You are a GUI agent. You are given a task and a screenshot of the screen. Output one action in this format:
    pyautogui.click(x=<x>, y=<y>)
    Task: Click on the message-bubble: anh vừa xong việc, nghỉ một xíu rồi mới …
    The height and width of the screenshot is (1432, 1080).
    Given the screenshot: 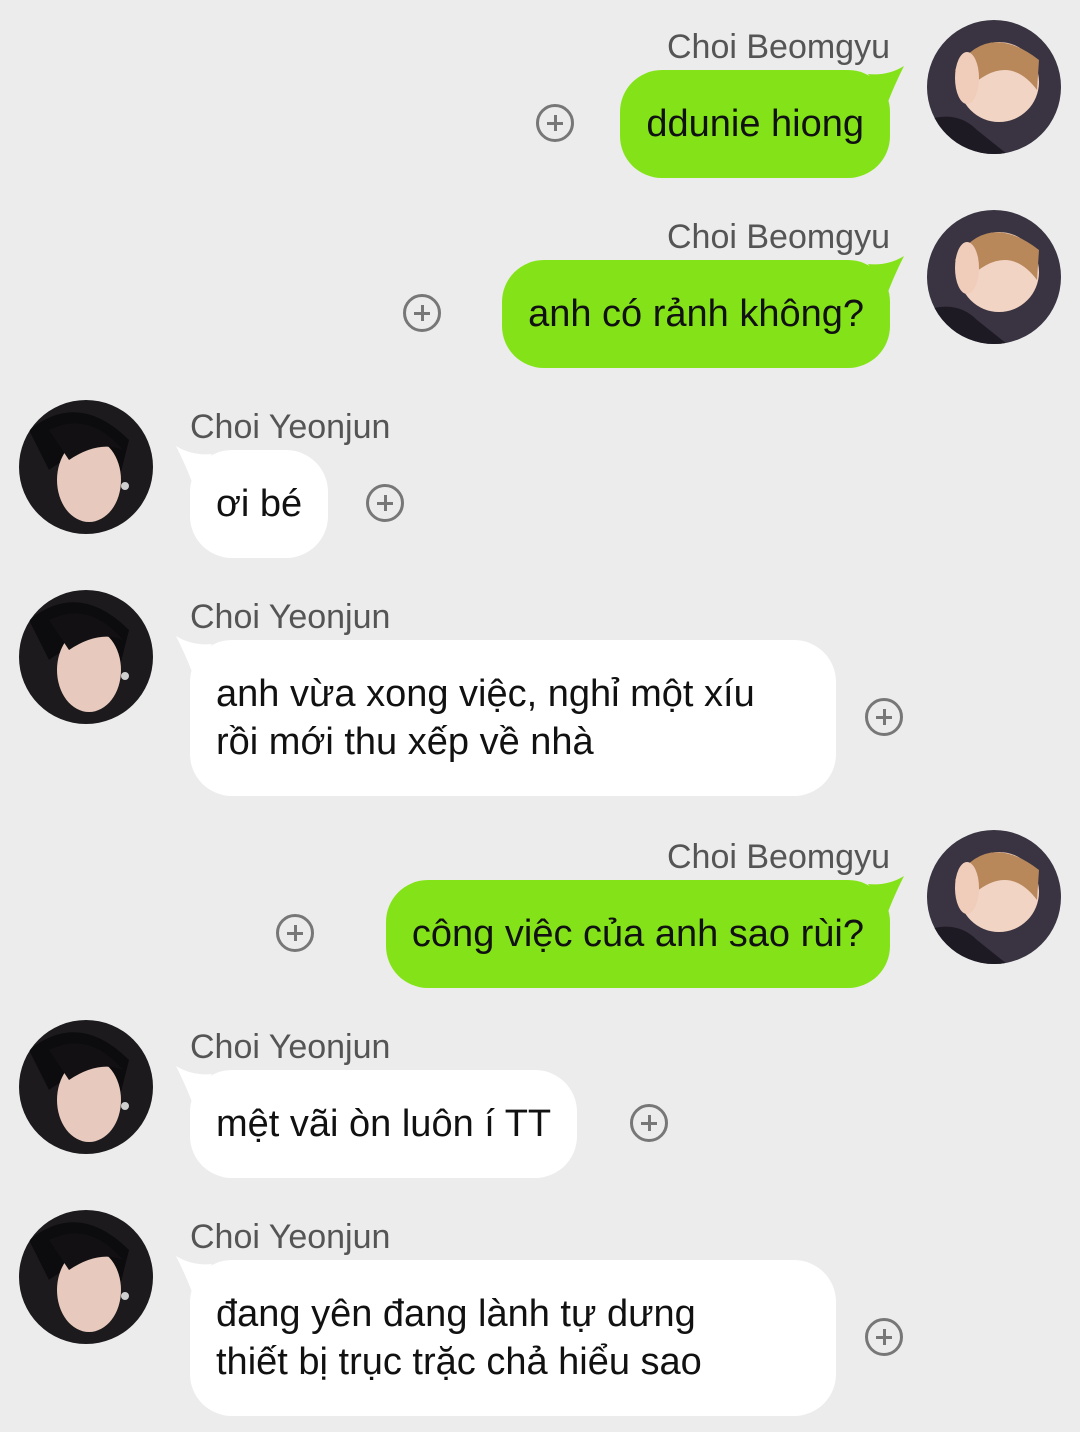 What is the action you would take?
    pyautogui.click(x=506, y=716)
    